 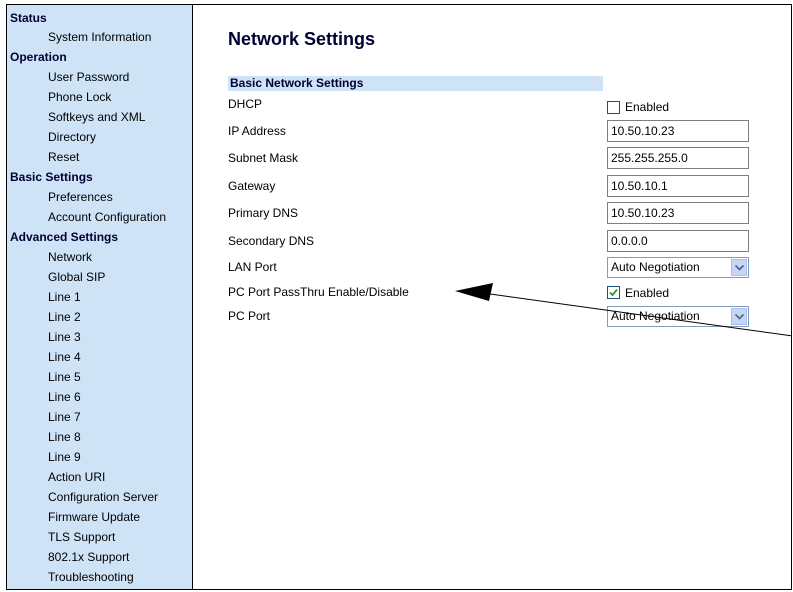 I want to click on nav-item-user-password: User Password, so click(x=88, y=77).